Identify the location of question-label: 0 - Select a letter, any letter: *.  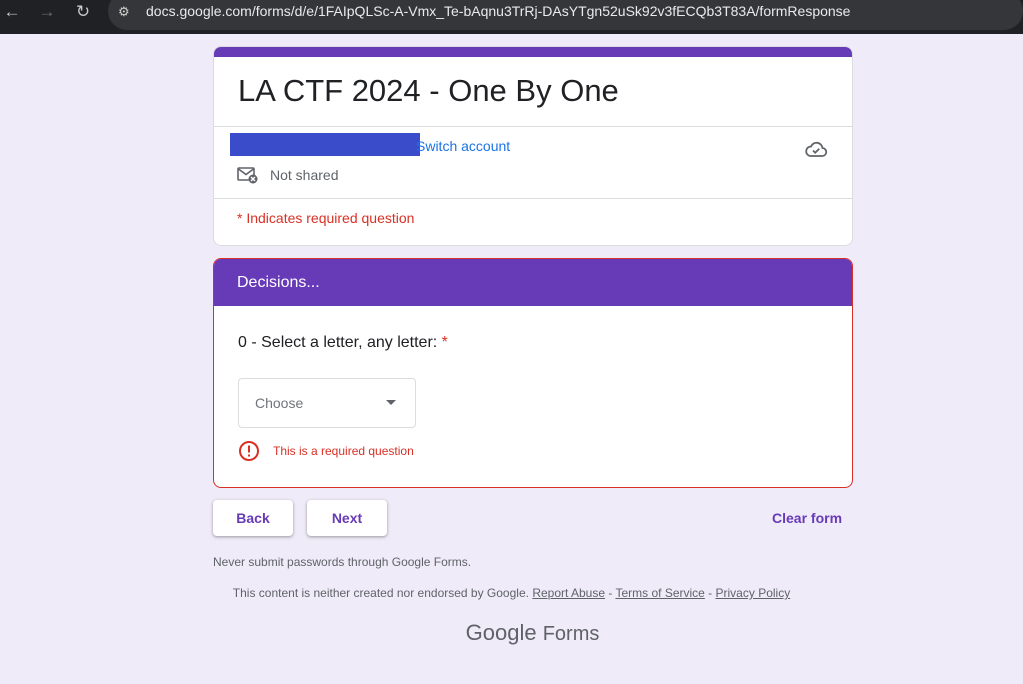
(343, 343).